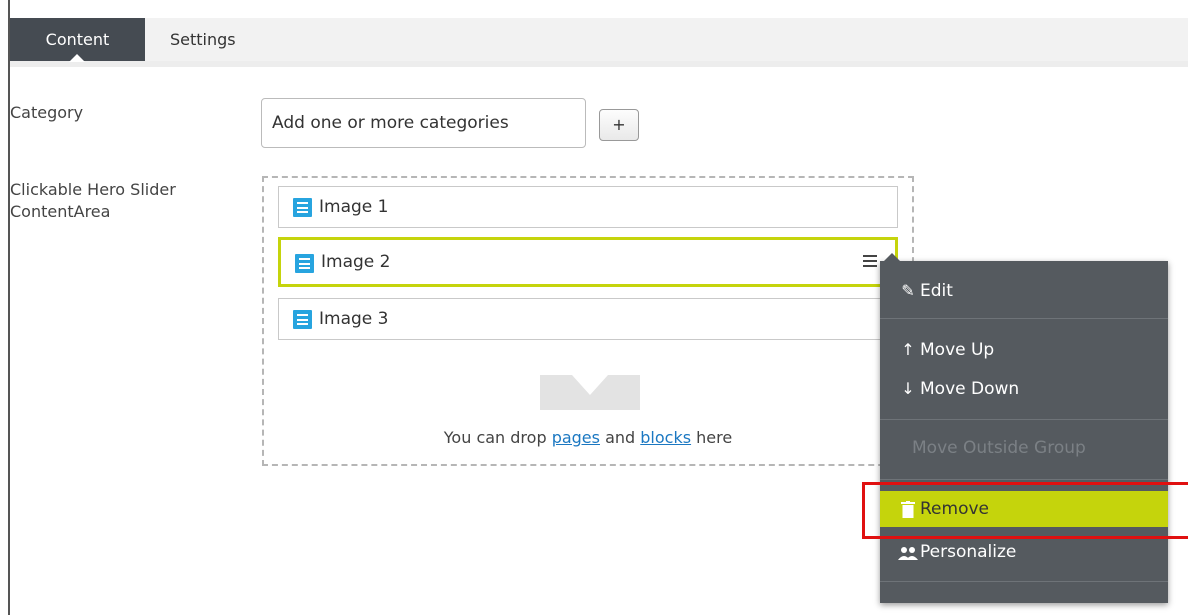 This screenshot has height=615, width=1188. What do you see at coordinates (354, 319) in the screenshot?
I see `content-area-item-label: Image 3` at bounding box center [354, 319].